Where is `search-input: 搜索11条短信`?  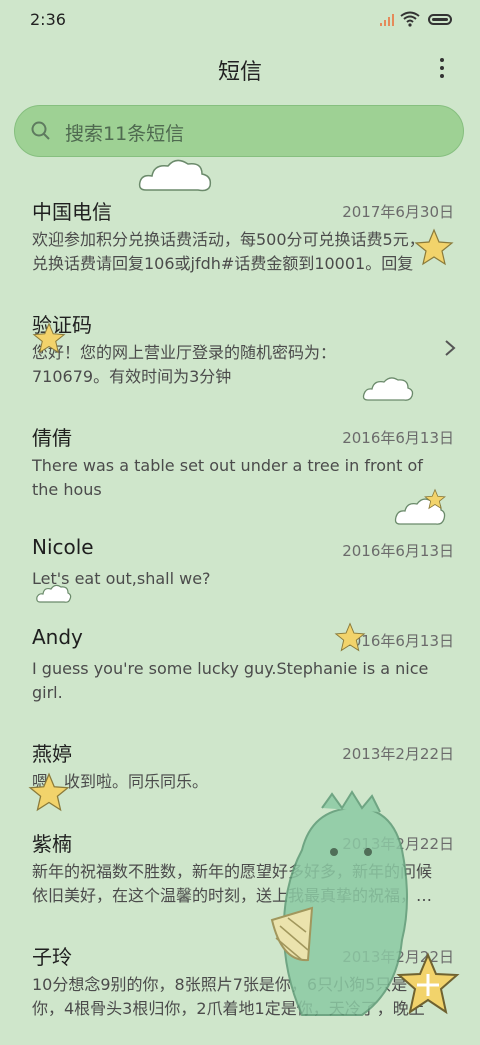 search-input: 搜索11条短信 is located at coordinates (239, 131).